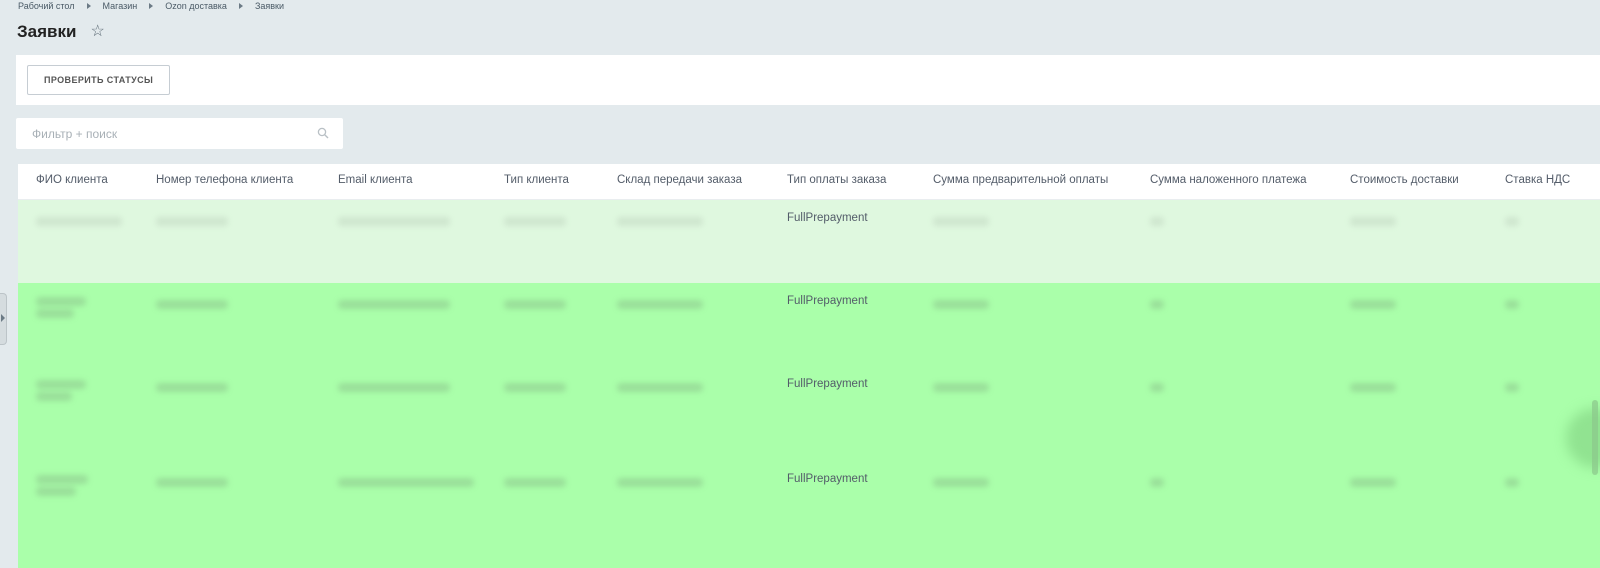 The height and width of the screenshot is (568, 1600). I want to click on column-header: Ставка НДС, so click(1537, 180).